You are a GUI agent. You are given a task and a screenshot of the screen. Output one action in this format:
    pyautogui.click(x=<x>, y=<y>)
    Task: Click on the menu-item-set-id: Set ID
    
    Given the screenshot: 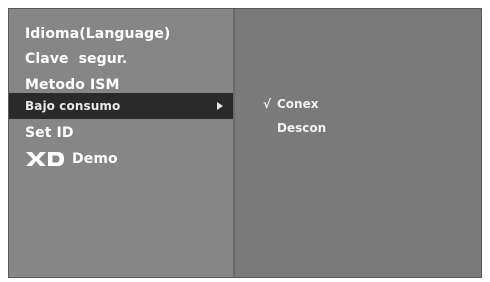 What is the action you would take?
    pyautogui.click(x=121, y=133)
    